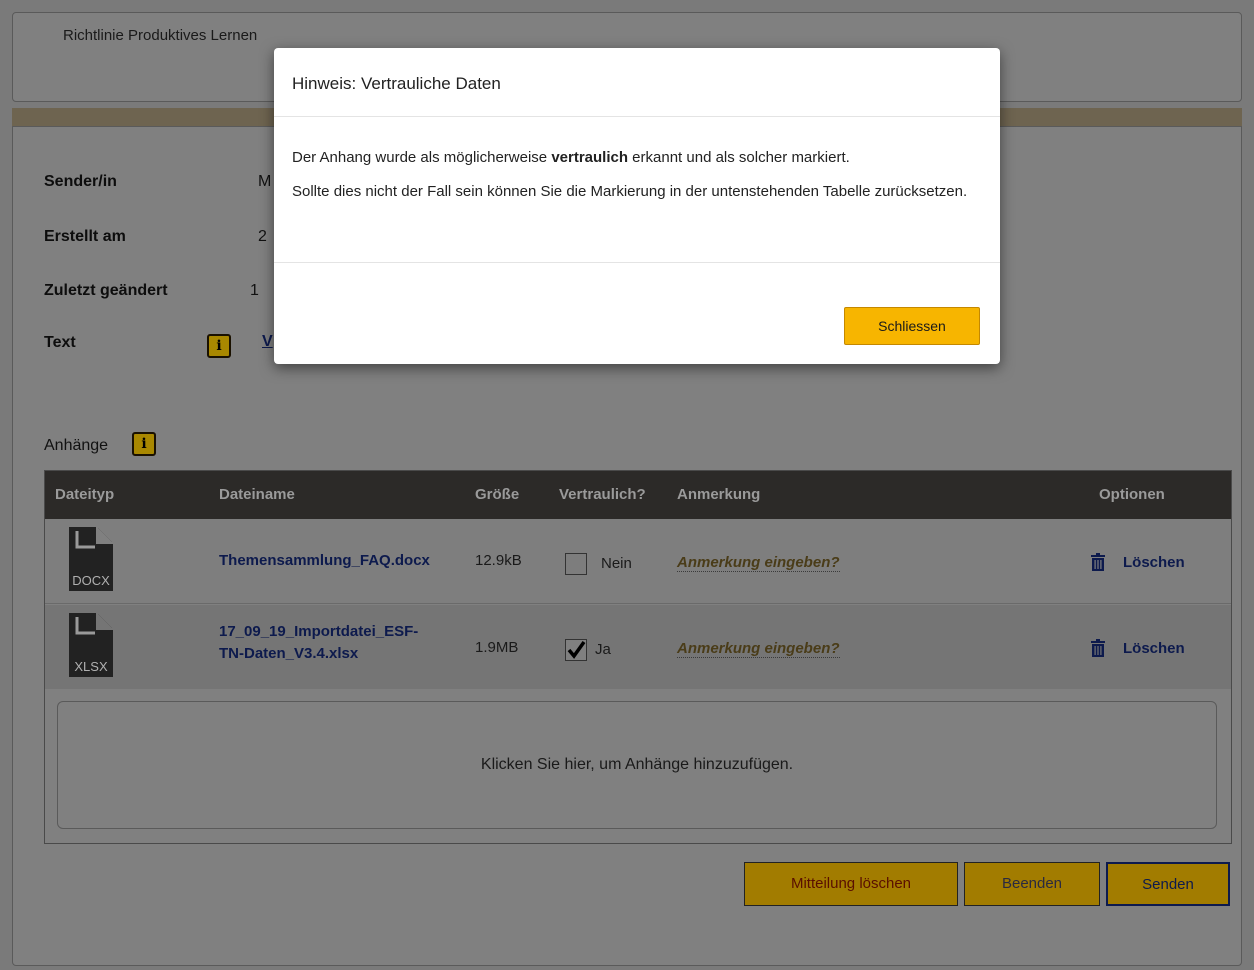 This screenshot has height=970, width=1254. I want to click on attachments-label: Anhänge, so click(76, 445).